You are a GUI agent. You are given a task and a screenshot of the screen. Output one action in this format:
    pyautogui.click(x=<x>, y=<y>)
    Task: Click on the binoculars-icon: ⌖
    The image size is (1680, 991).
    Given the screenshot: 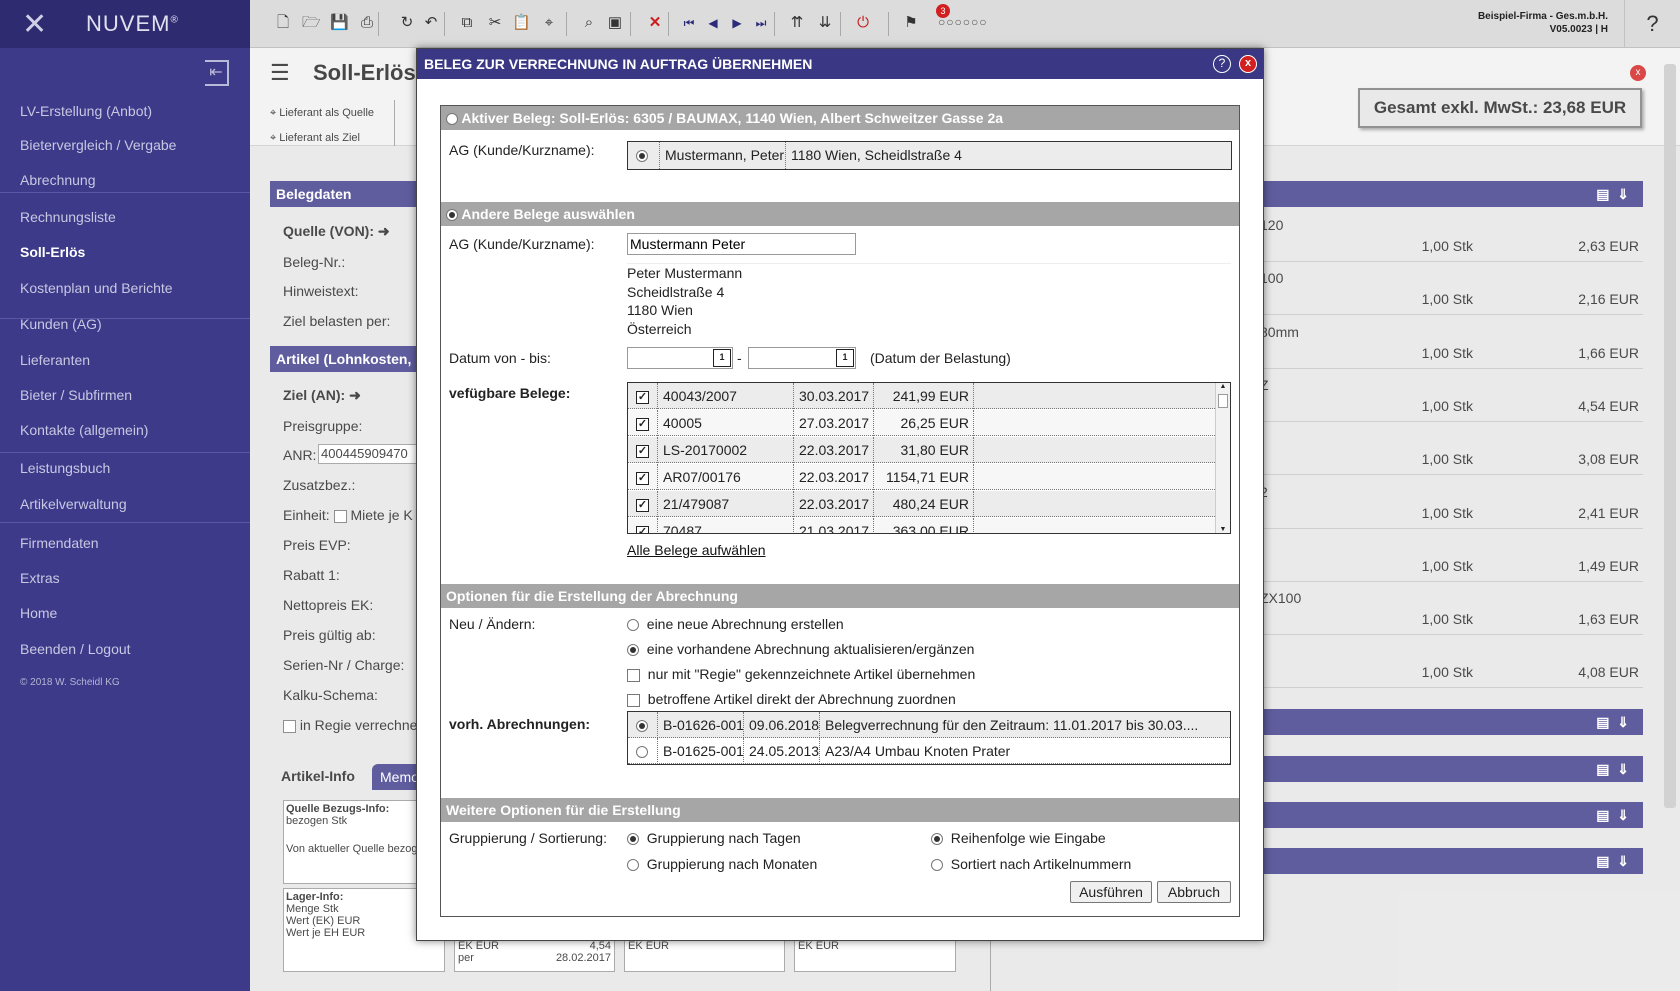 What is the action you would take?
    pyautogui.click(x=549, y=23)
    